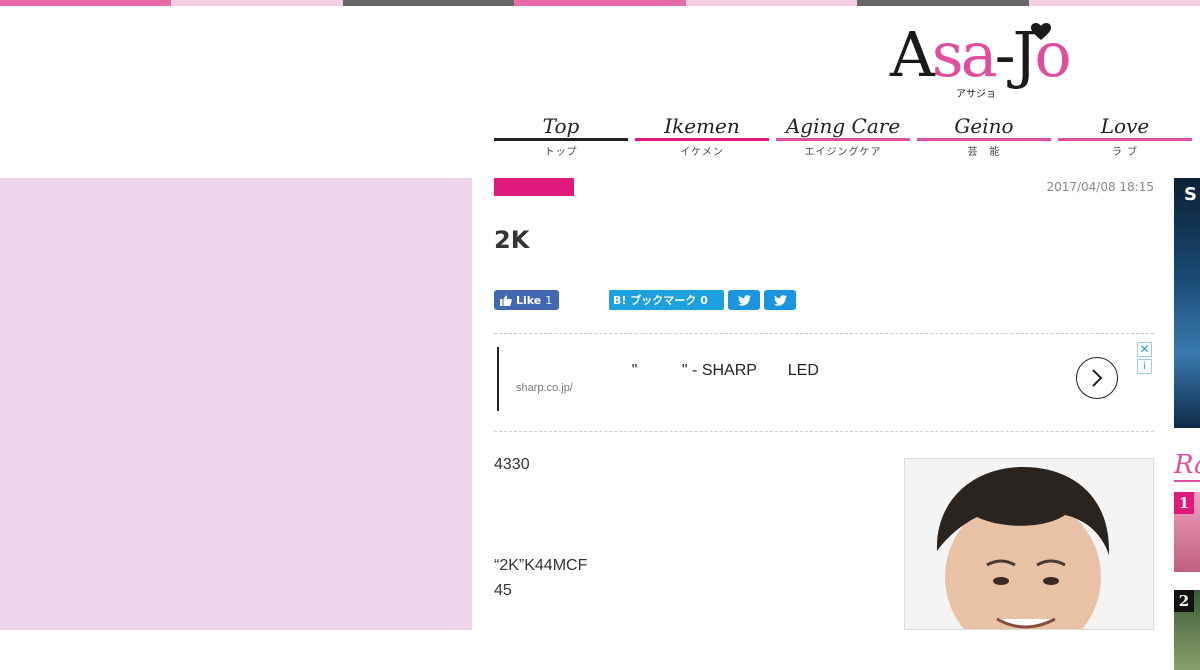 This screenshot has height=670, width=1200. Describe the element at coordinates (1144, 349) in the screenshot. I see `ad-close-icon: ✕` at that location.